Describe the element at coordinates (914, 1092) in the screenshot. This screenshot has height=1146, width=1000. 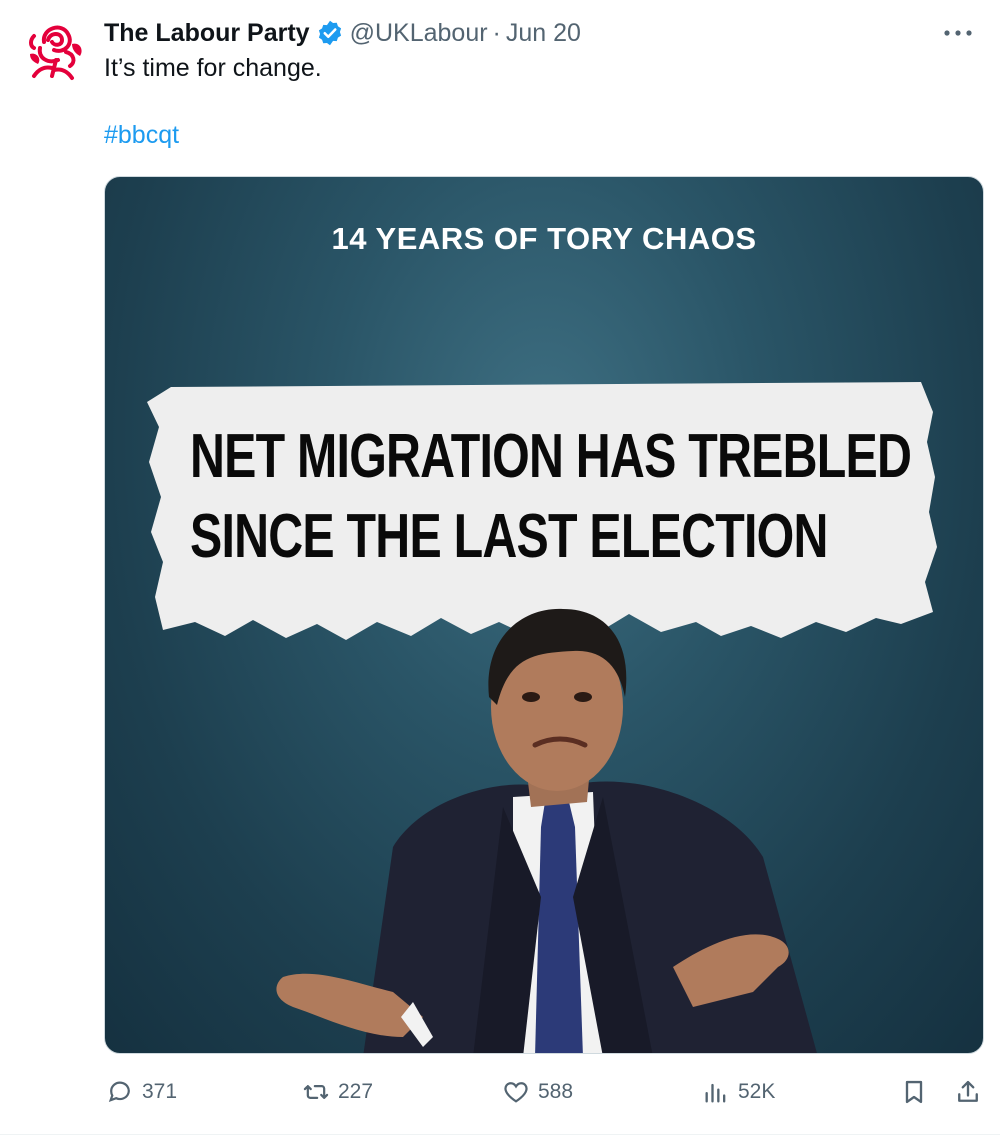
I see `bookmark-icon` at that location.